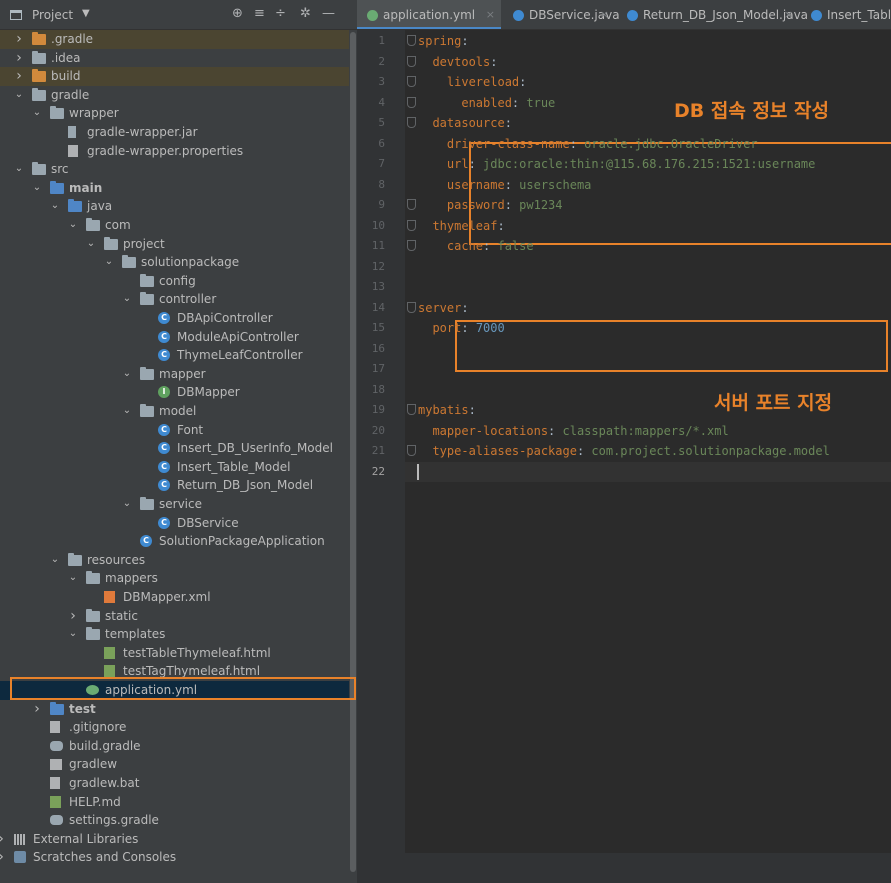 The width and height of the screenshot is (891, 883). What do you see at coordinates (178, 653) in the screenshot?
I see `tree-item: testTableThymeleaf.html` at bounding box center [178, 653].